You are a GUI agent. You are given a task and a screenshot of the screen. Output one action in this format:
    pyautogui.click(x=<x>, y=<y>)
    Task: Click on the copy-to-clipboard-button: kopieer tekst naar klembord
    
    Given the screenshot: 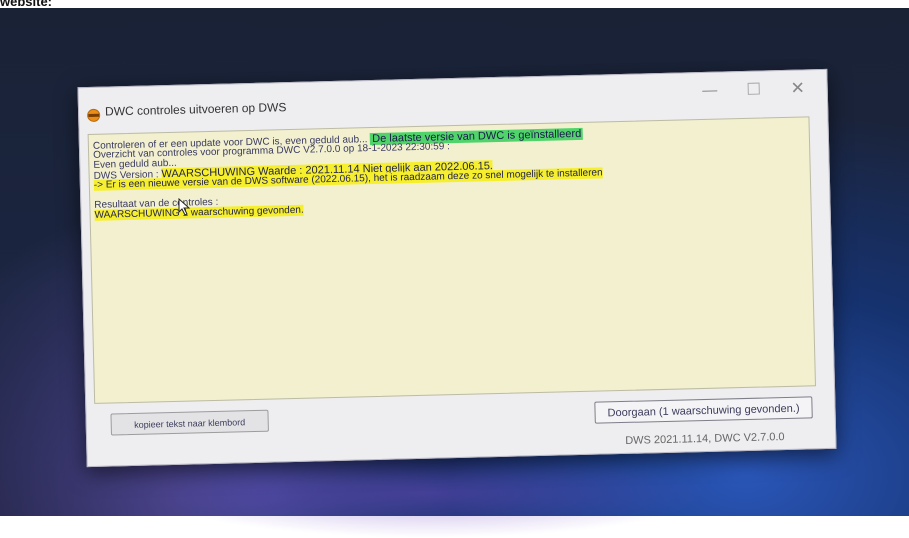 What is the action you would take?
    pyautogui.click(x=189, y=422)
    